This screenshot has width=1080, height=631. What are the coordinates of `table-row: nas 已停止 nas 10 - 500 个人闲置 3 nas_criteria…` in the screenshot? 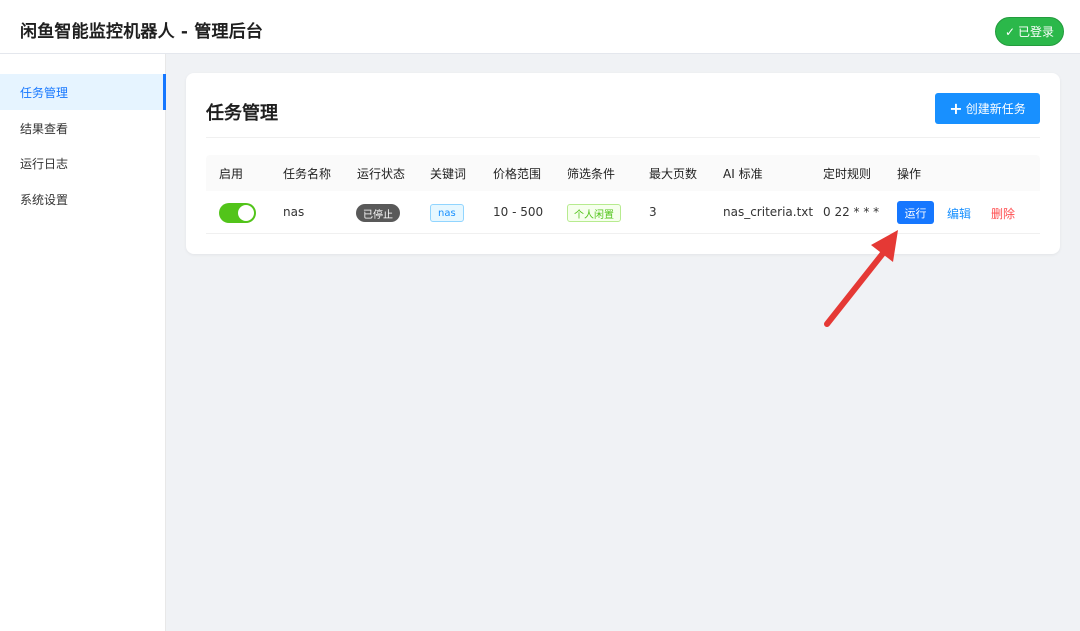 It's located at (623, 212).